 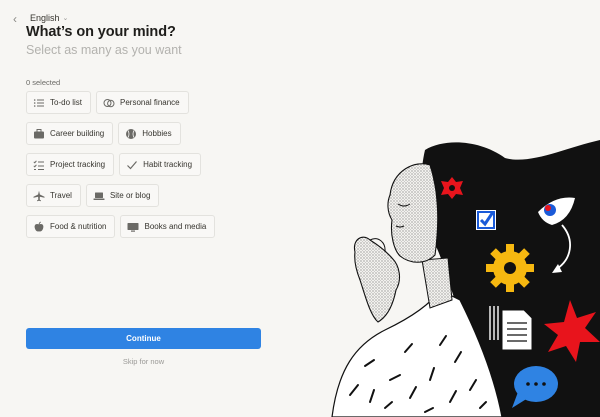 What do you see at coordinates (43, 82) in the screenshot?
I see `selected-count: 0 selected` at bounding box center [43, 82].